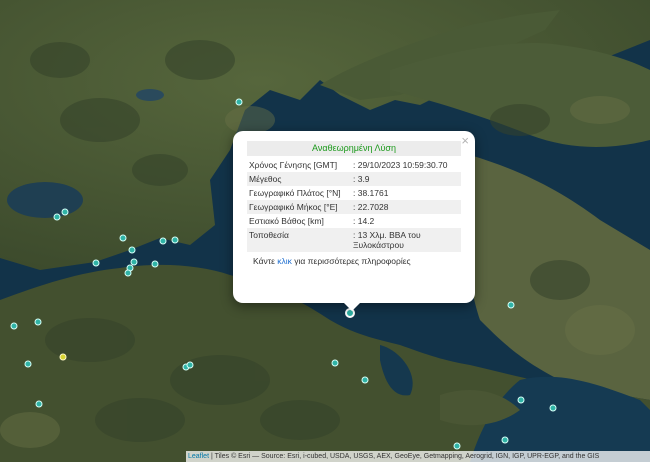  What do you see at coordinates (293, 165) in the screenshot?
I see `info-label: Χρόνος Γένησης [GMT]` at bounding box center [293, 165].